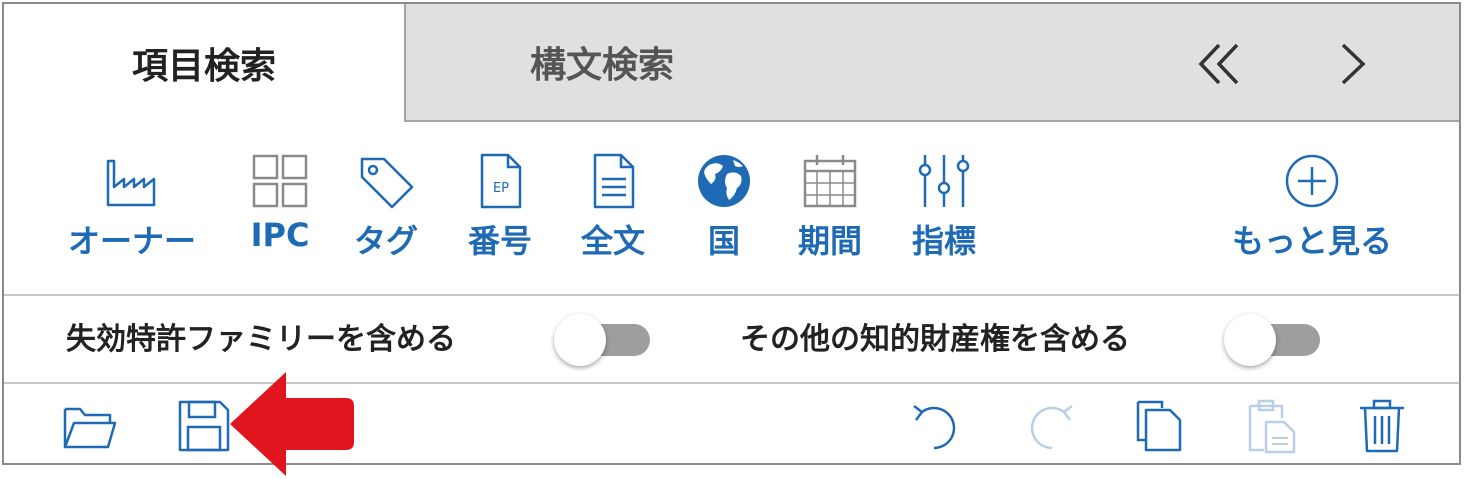 The image size is (1465, 479). I want to click on grid-icon, so click(280, 181).